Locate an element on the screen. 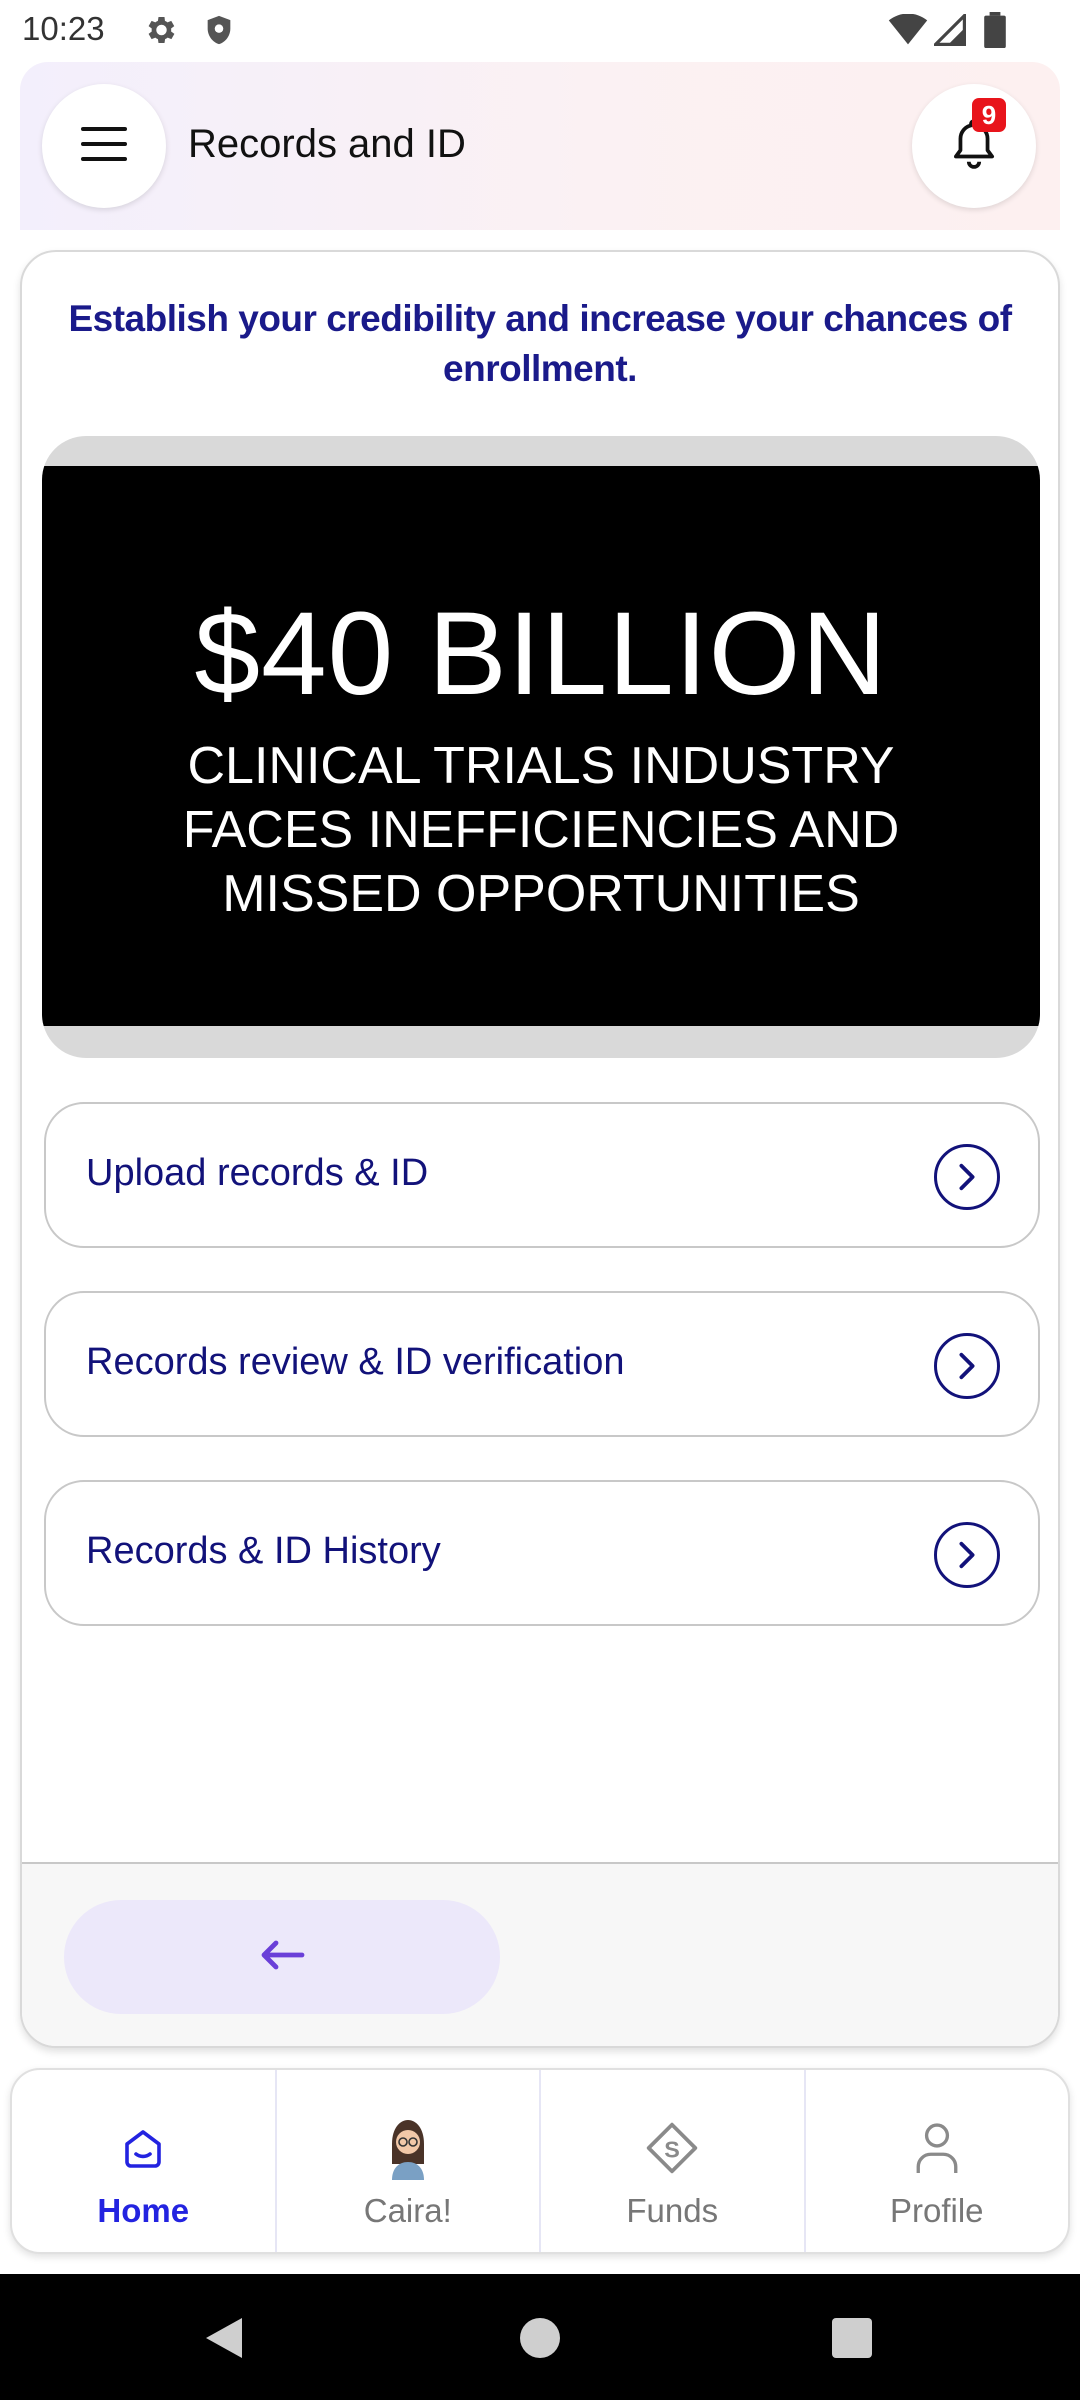 The height and width of the screenshot is (2400, 1080). page-title: Records and ID is located at coordinates (327, 144).